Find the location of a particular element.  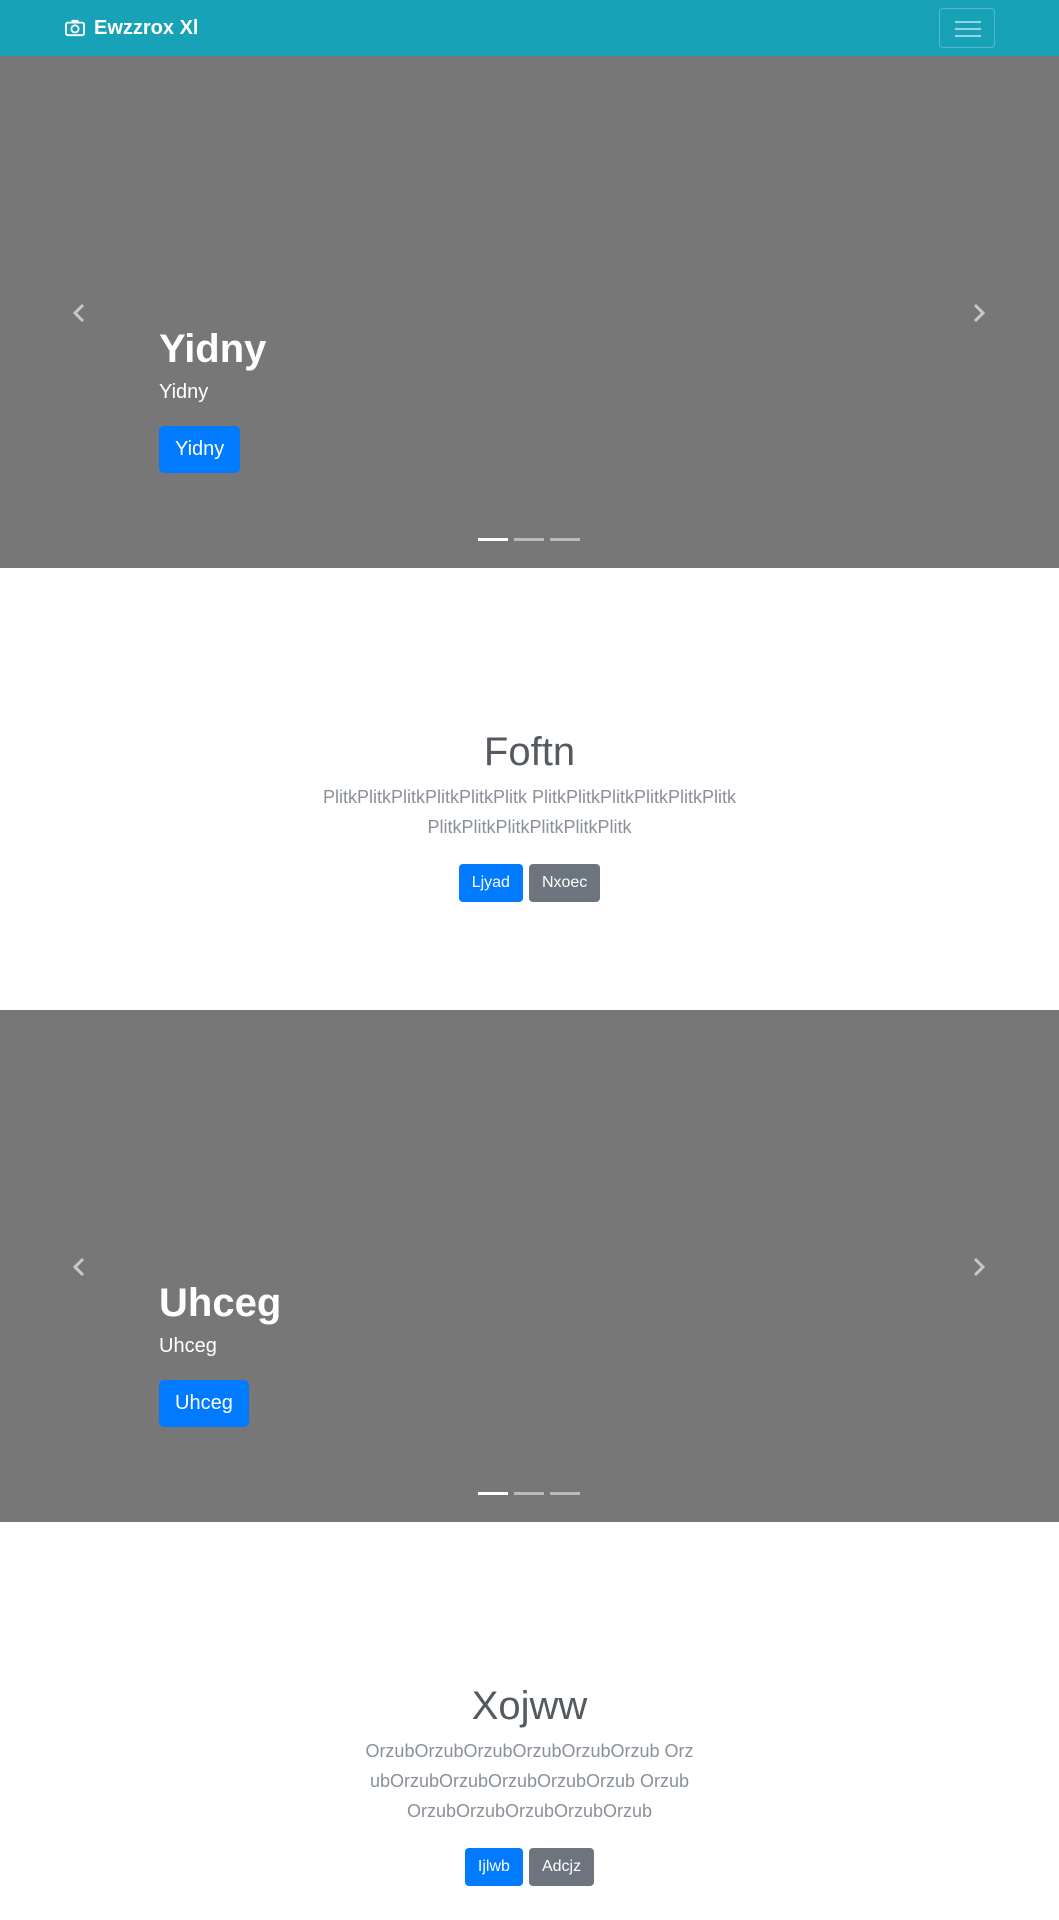

brand-link: Ewzzrox Xl is located at coordinates (131, 28).